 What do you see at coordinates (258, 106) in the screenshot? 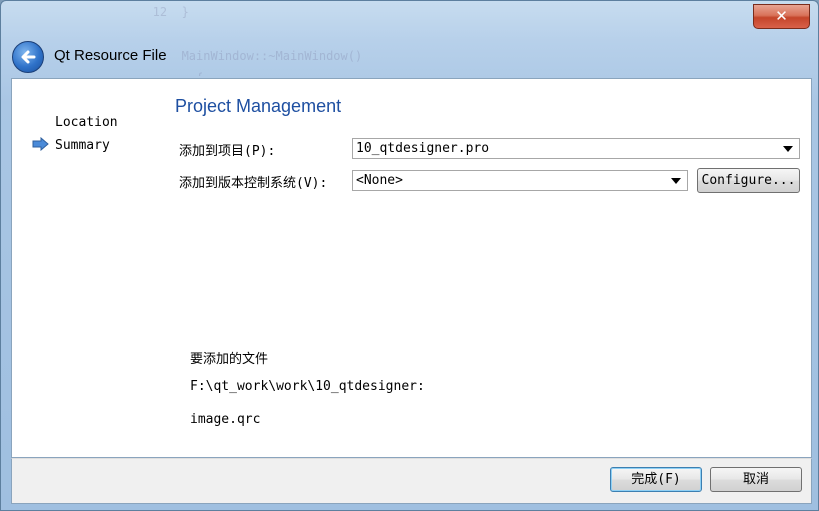
I see `page-title: Project Management` at bounding box center [258, 106].